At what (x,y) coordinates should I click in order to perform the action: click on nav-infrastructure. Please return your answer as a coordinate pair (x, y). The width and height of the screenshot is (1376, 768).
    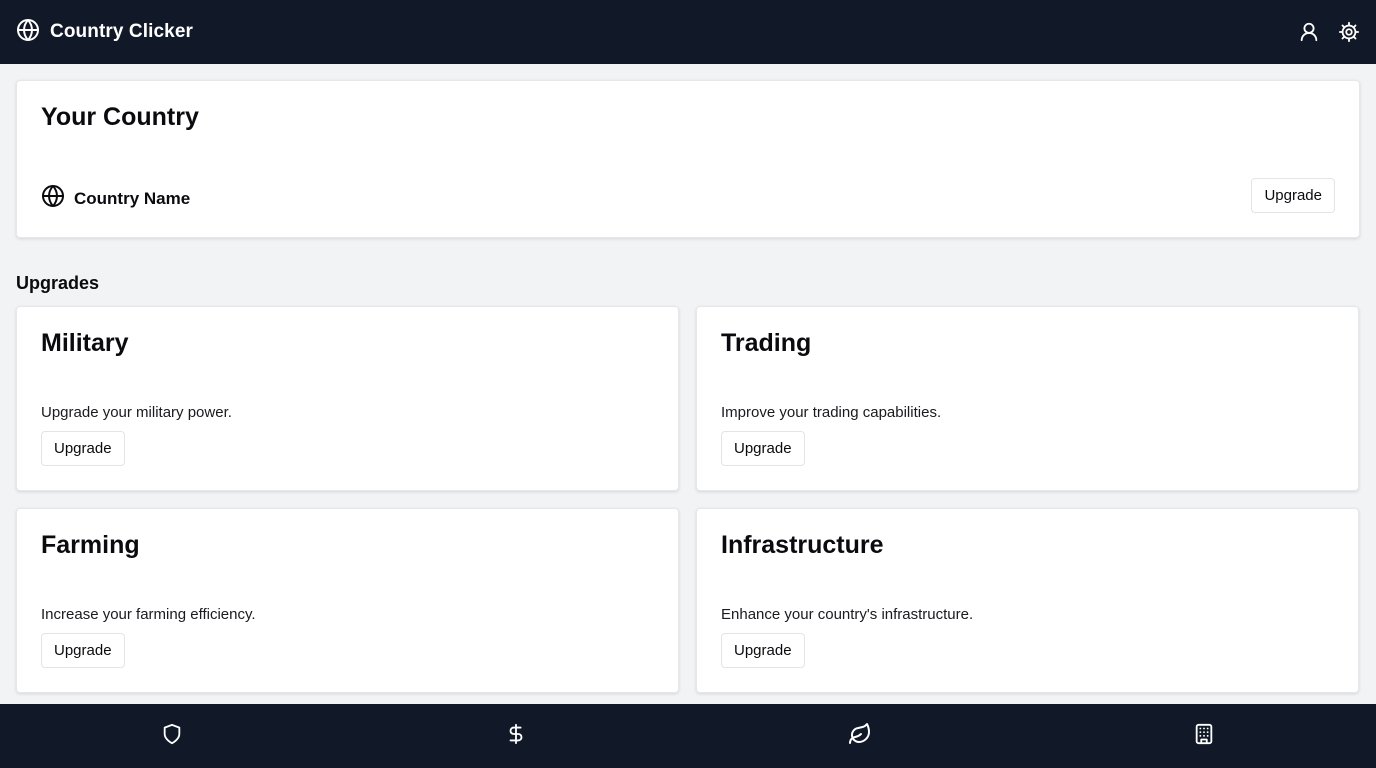
    Looking at the image, I should click on (1204, 736).